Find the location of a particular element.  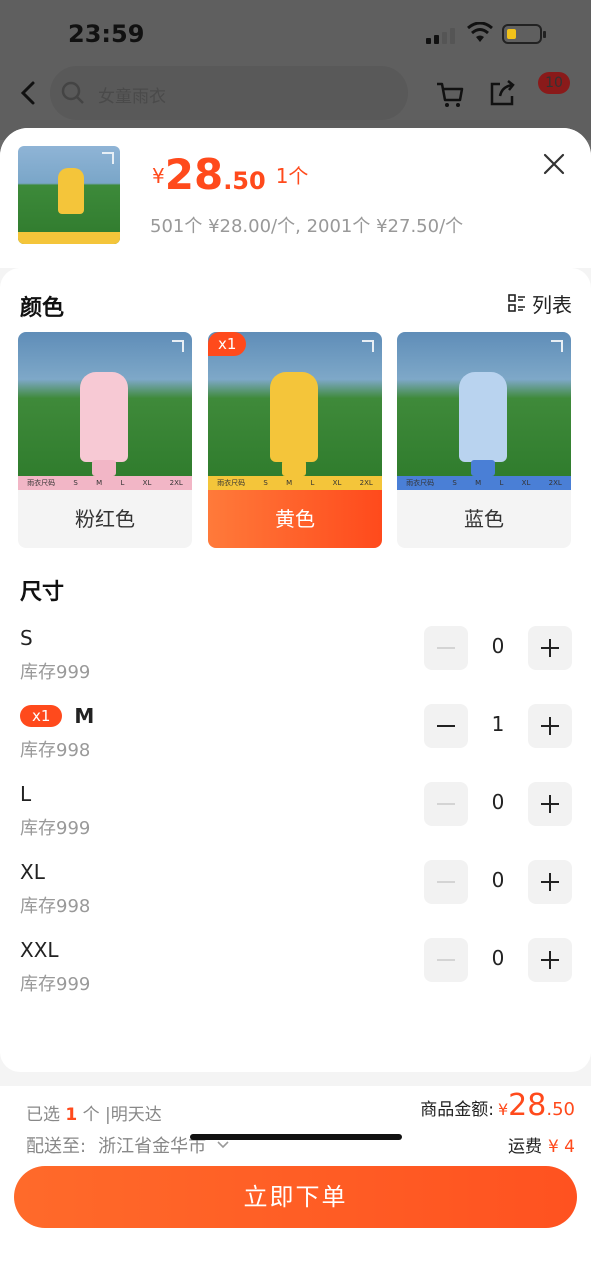

close-icon is located at coordinates (554, 164).